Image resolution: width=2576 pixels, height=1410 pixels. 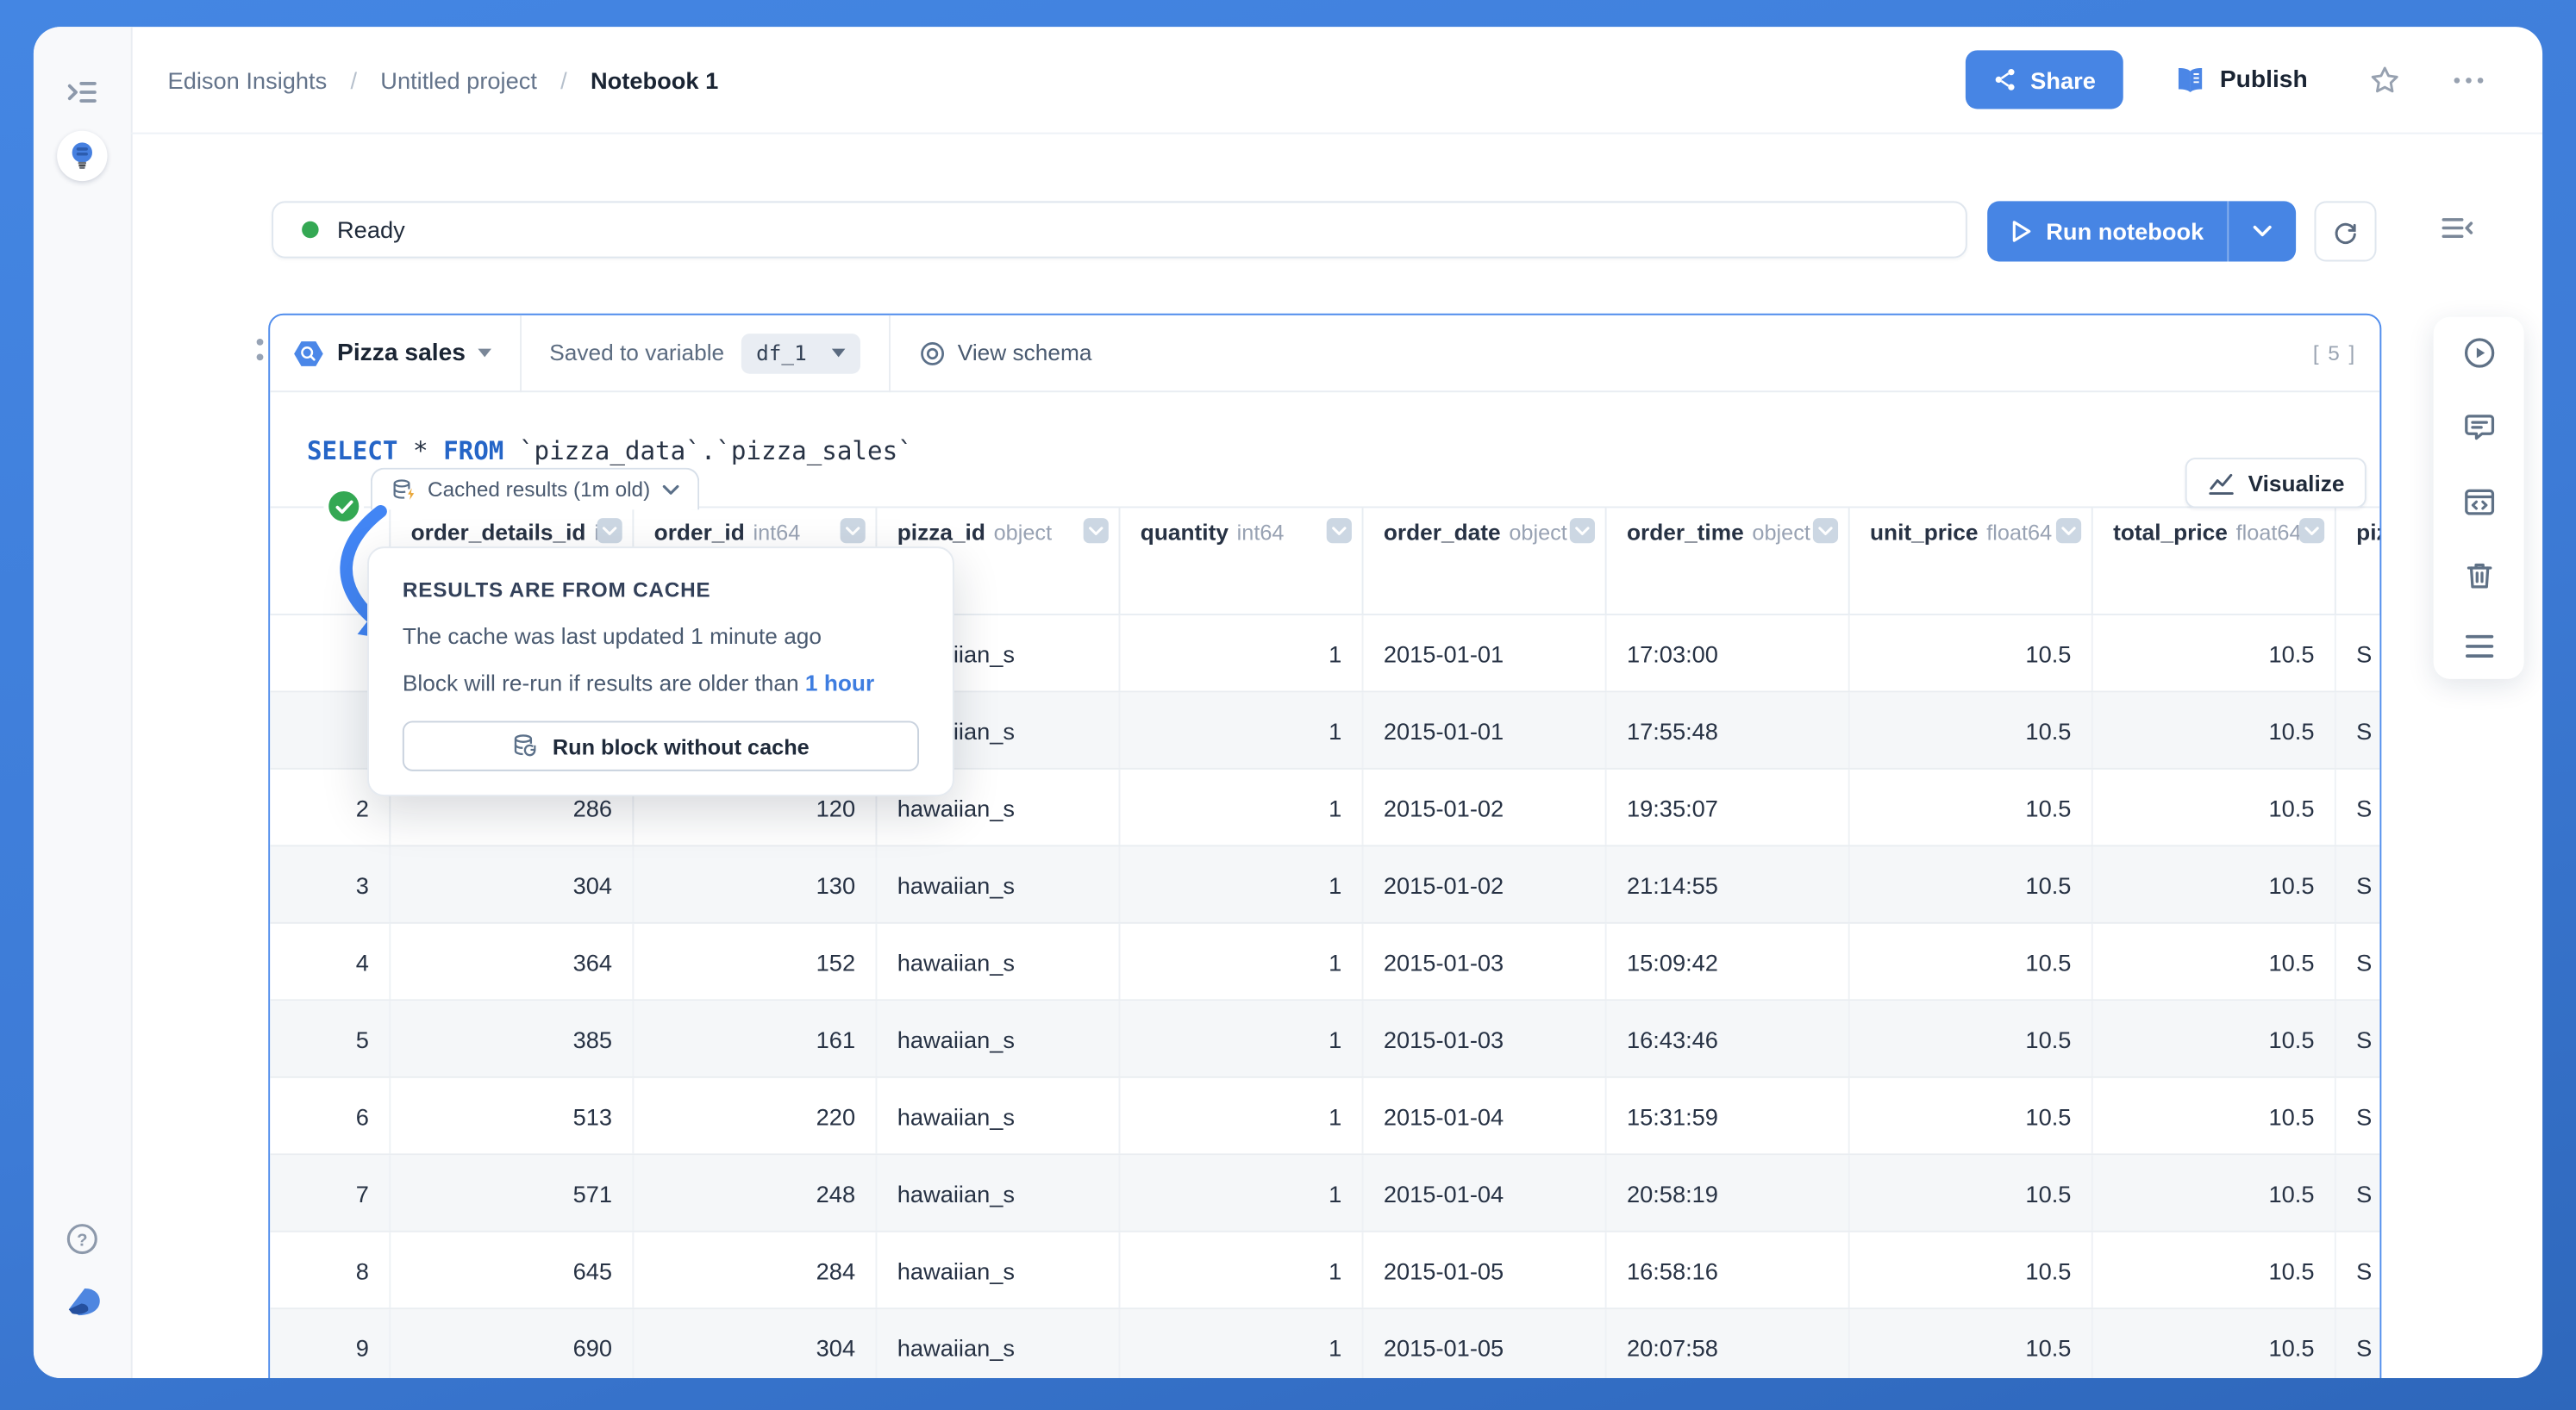 I want to click on table-cell: 15:09:42, so click(x=1729, y=961).